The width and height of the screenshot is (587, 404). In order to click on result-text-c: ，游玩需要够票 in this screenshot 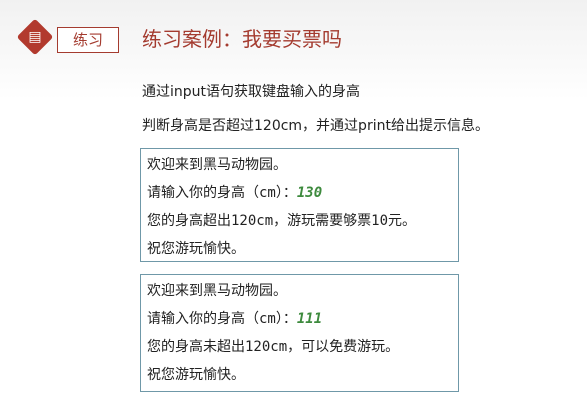, I will do `click(322, 221)`.